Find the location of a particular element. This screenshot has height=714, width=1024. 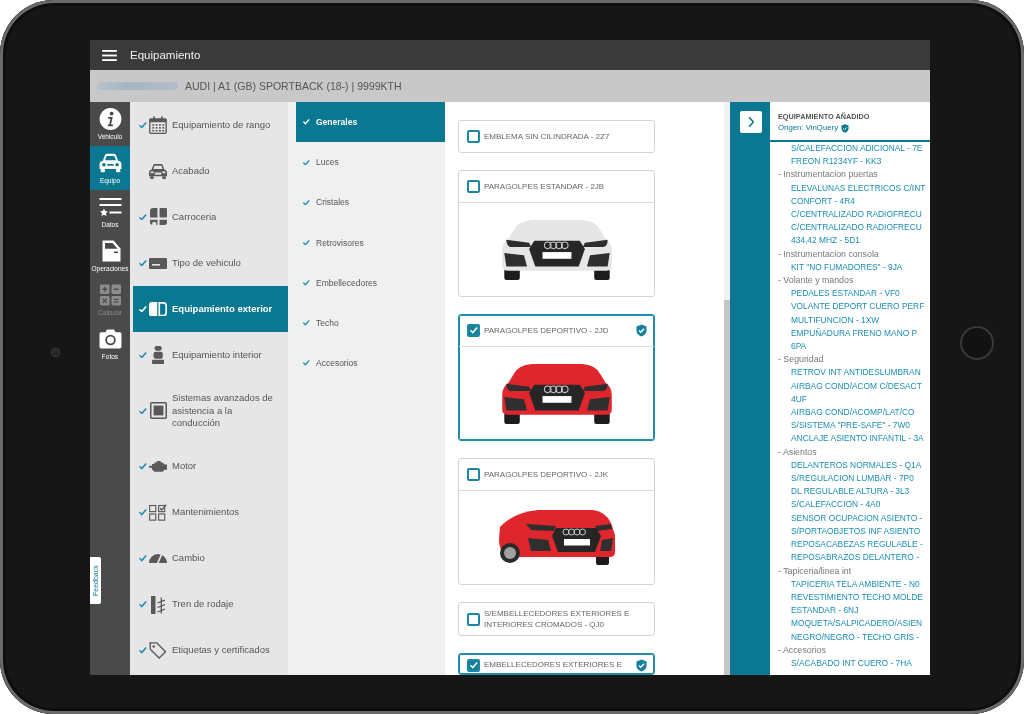

card-icon is located at coordinates (158, 263).